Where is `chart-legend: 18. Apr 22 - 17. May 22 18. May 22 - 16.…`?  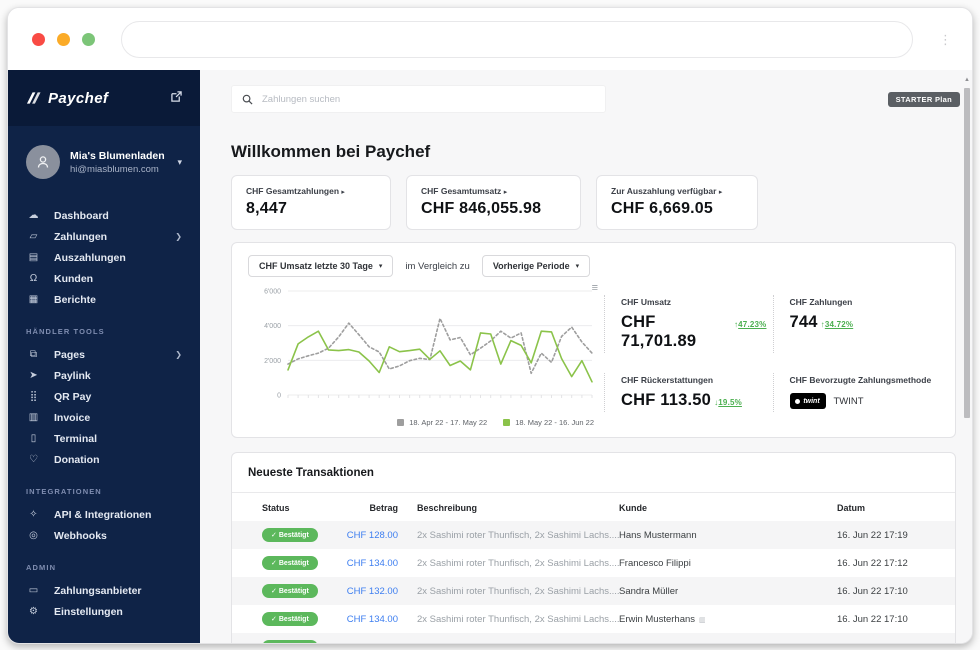
chart-legend: 18. Apr 22 - 17. May 22 18. May 22 - 16.… is located at coordinates (424, 422).